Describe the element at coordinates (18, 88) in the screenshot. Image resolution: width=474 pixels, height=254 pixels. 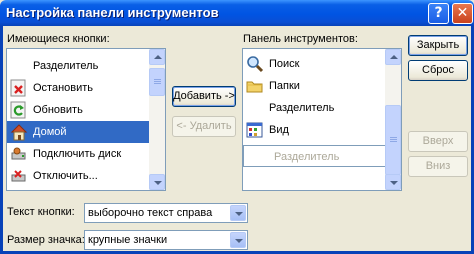
I see `stop-icon` at that location.